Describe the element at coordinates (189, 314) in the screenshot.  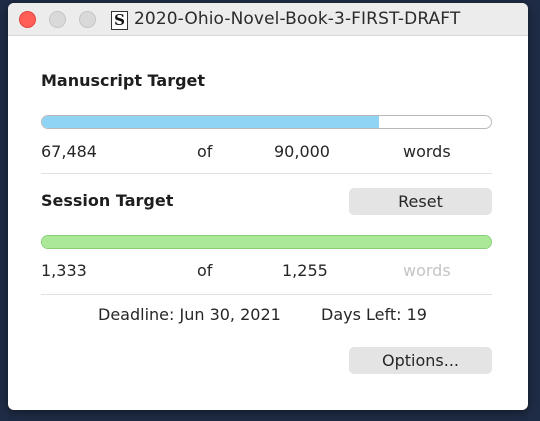
I see `deadline-label: Deadline: Jun 30, 2021` at that location.